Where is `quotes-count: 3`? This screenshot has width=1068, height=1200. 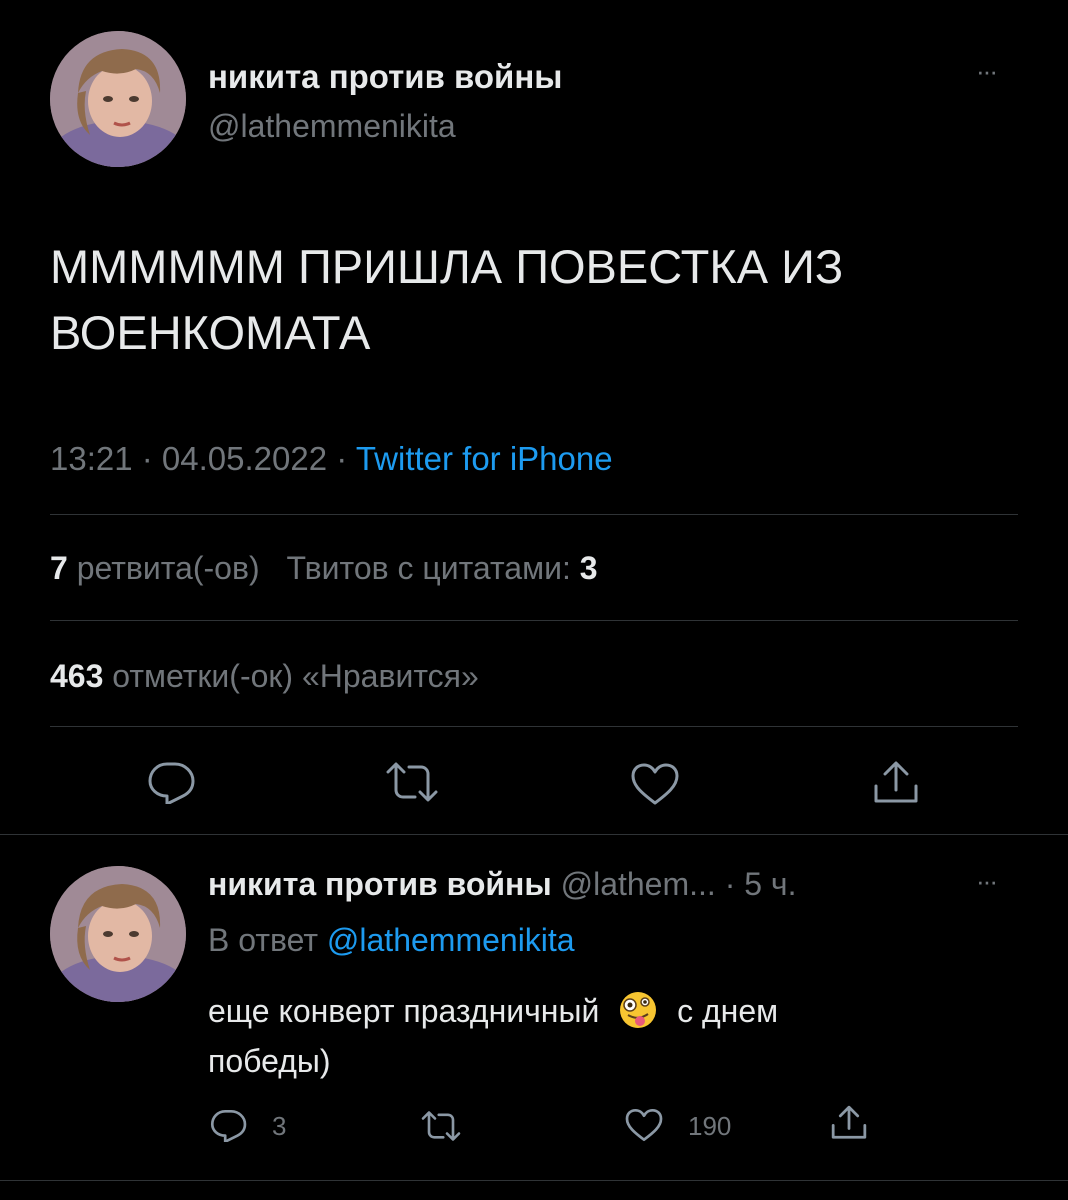
quotes-count: 3 is located at coordinates (588, 568).